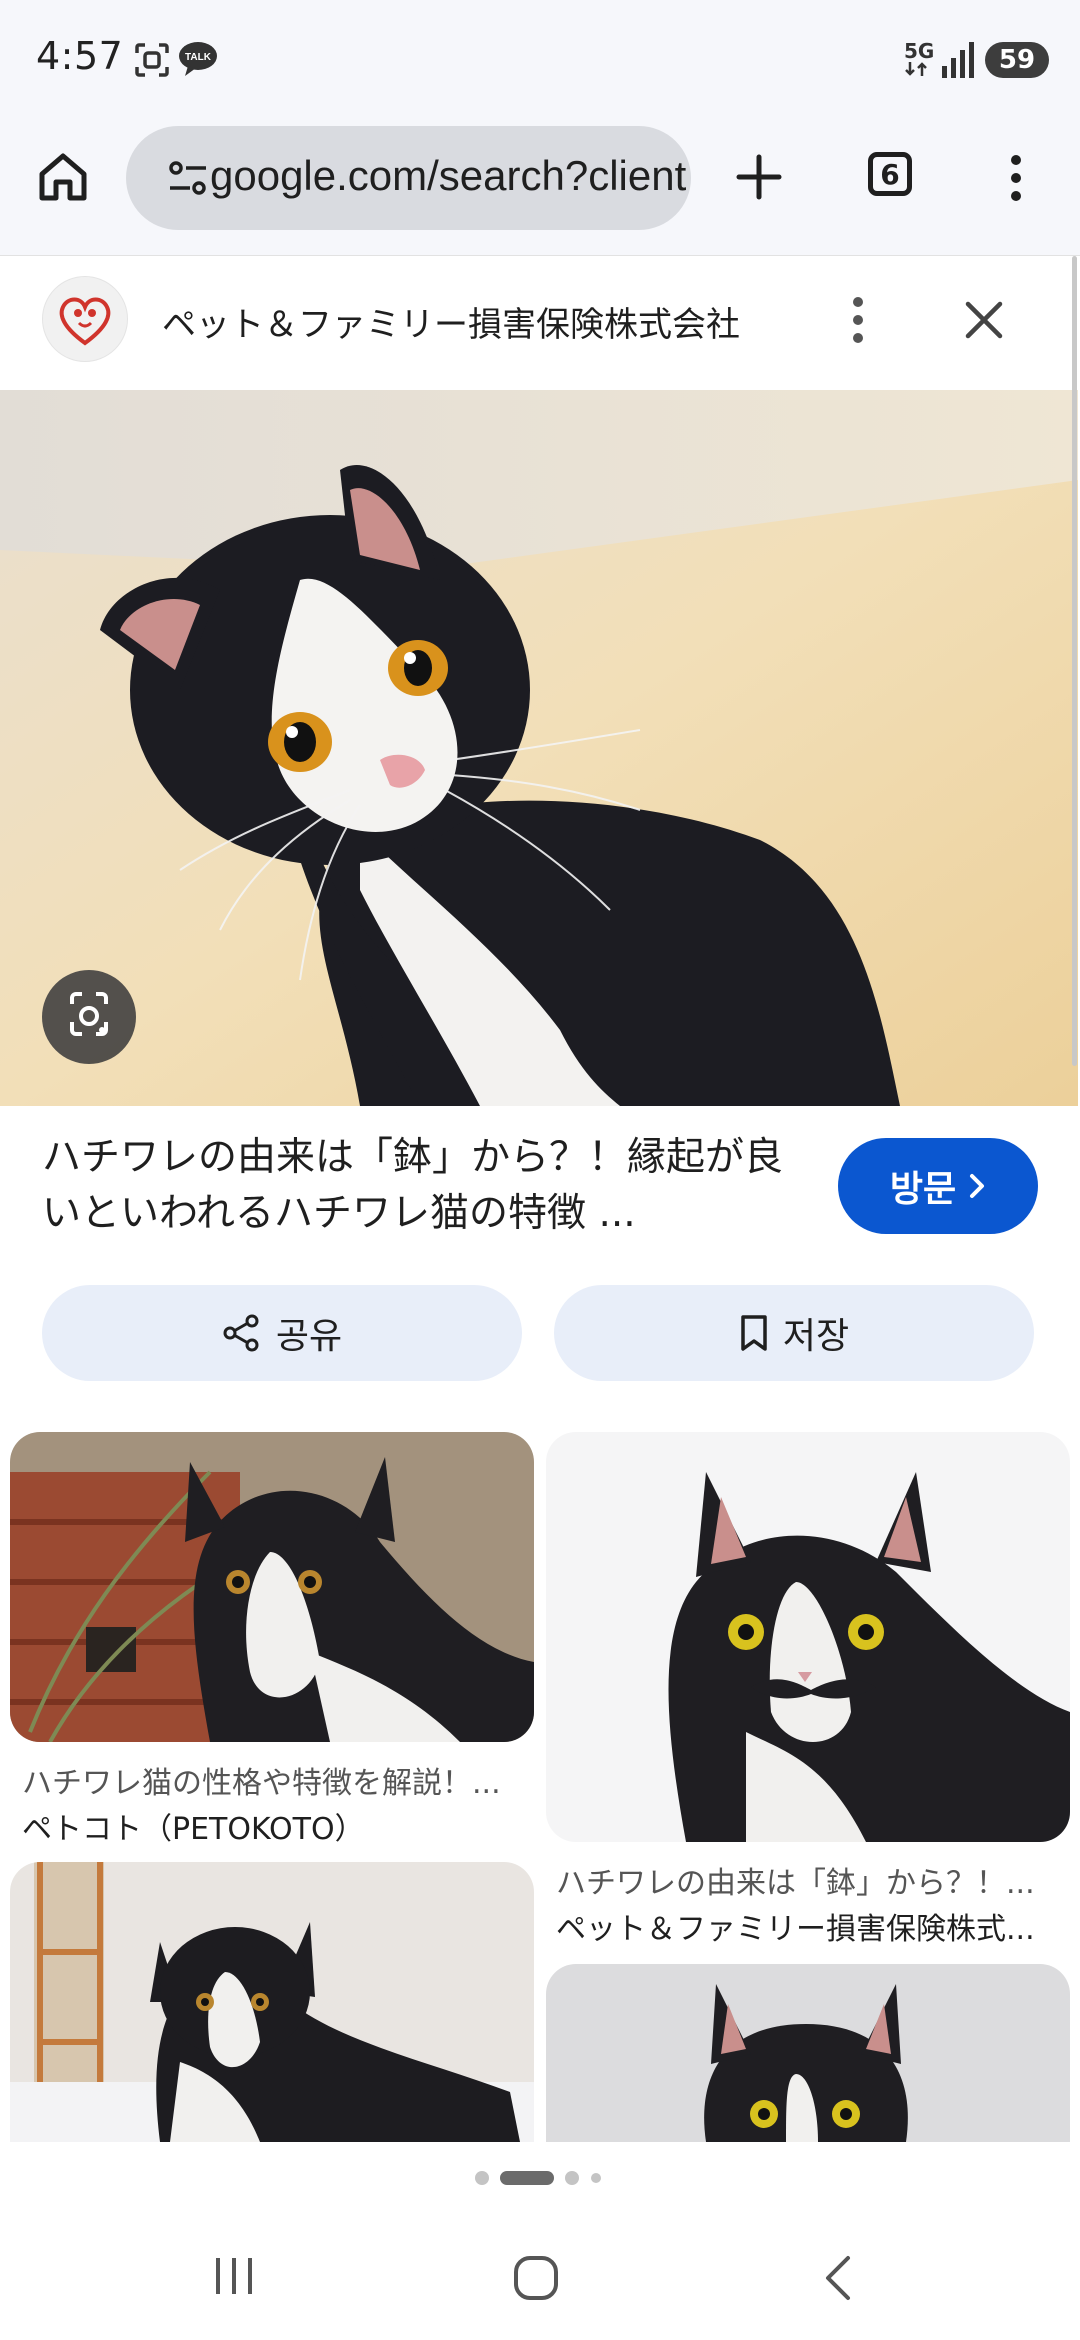  I want to click on chevron-right-icon, so click(977, 1186).